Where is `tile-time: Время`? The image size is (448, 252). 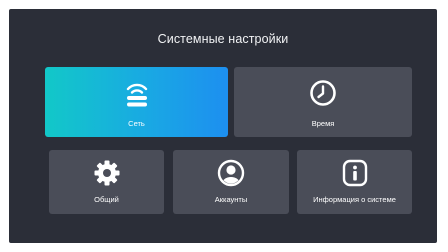
tile-time: Время is located at coordinates (323, 102).